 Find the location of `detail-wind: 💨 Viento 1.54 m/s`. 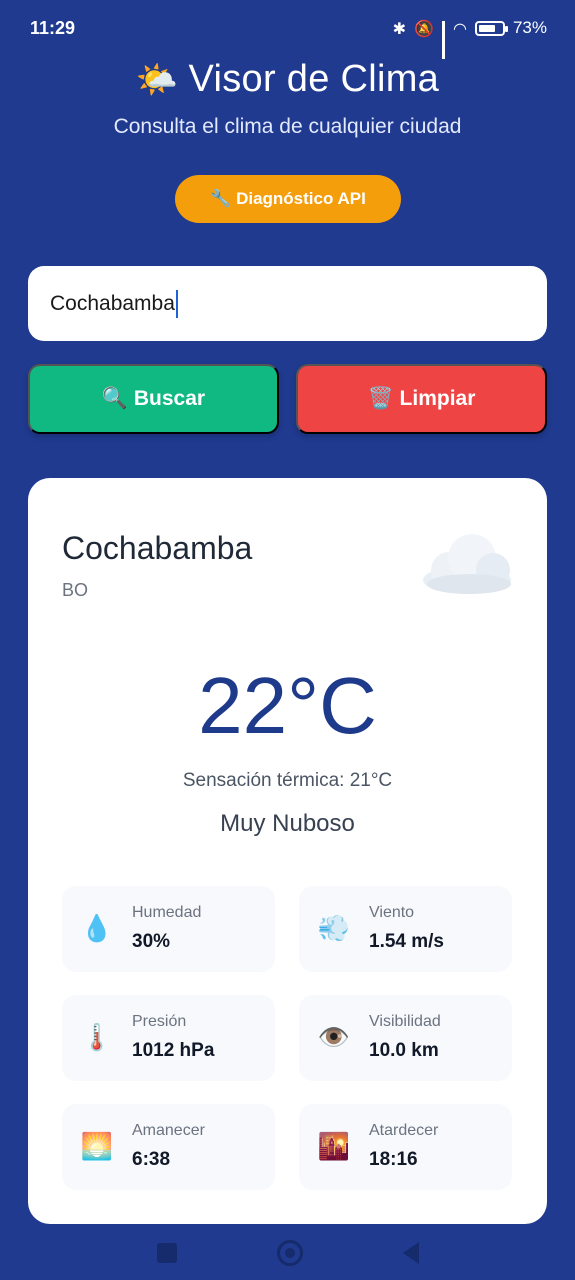

detail-wind: 💨 Viento 1.54 m/s is located at coordinates (405, 929).